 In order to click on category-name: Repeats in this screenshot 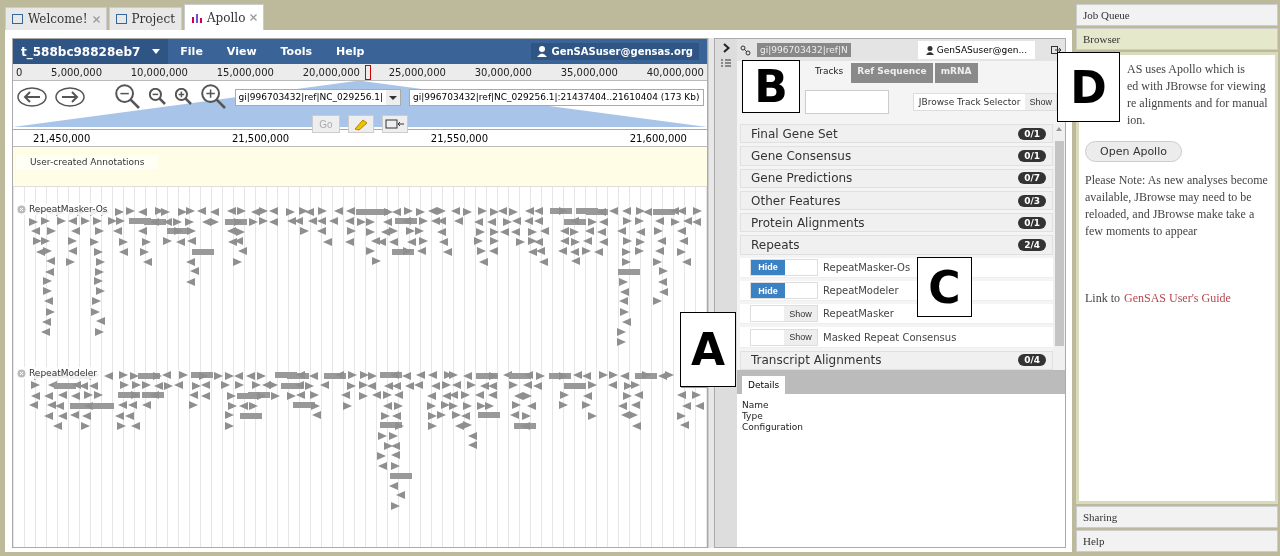, I will do `click(775, 245)`.